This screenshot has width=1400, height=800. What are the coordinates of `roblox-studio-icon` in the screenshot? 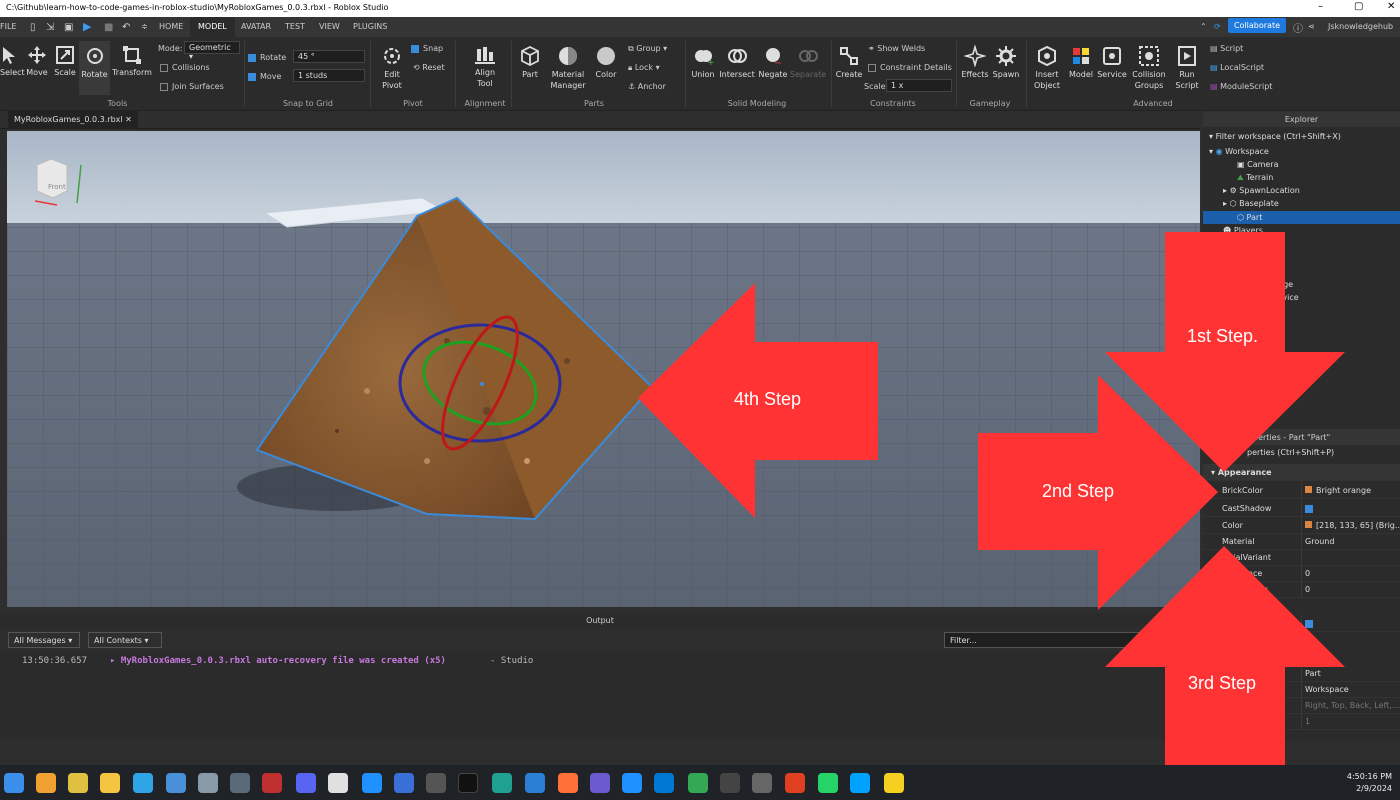 It's located at (860, 783).